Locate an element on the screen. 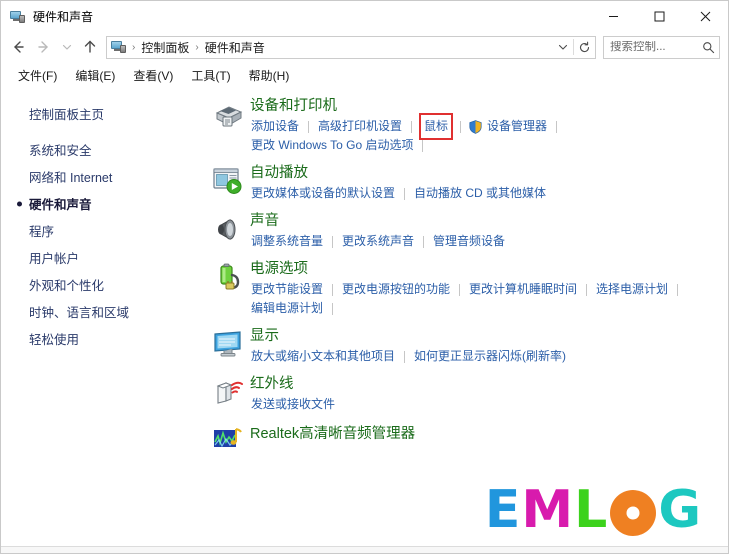 Image resolution: width=729 pixels, height=554 pixels. search-input is located at coordinates (650, 47).